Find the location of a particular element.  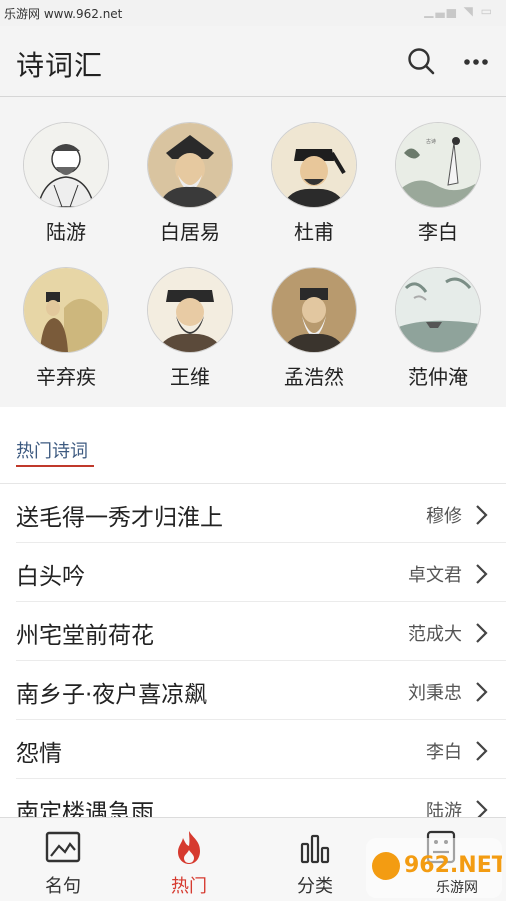

status-watermark: 乐游网 www.962.net is located at coordinates (63, 14).